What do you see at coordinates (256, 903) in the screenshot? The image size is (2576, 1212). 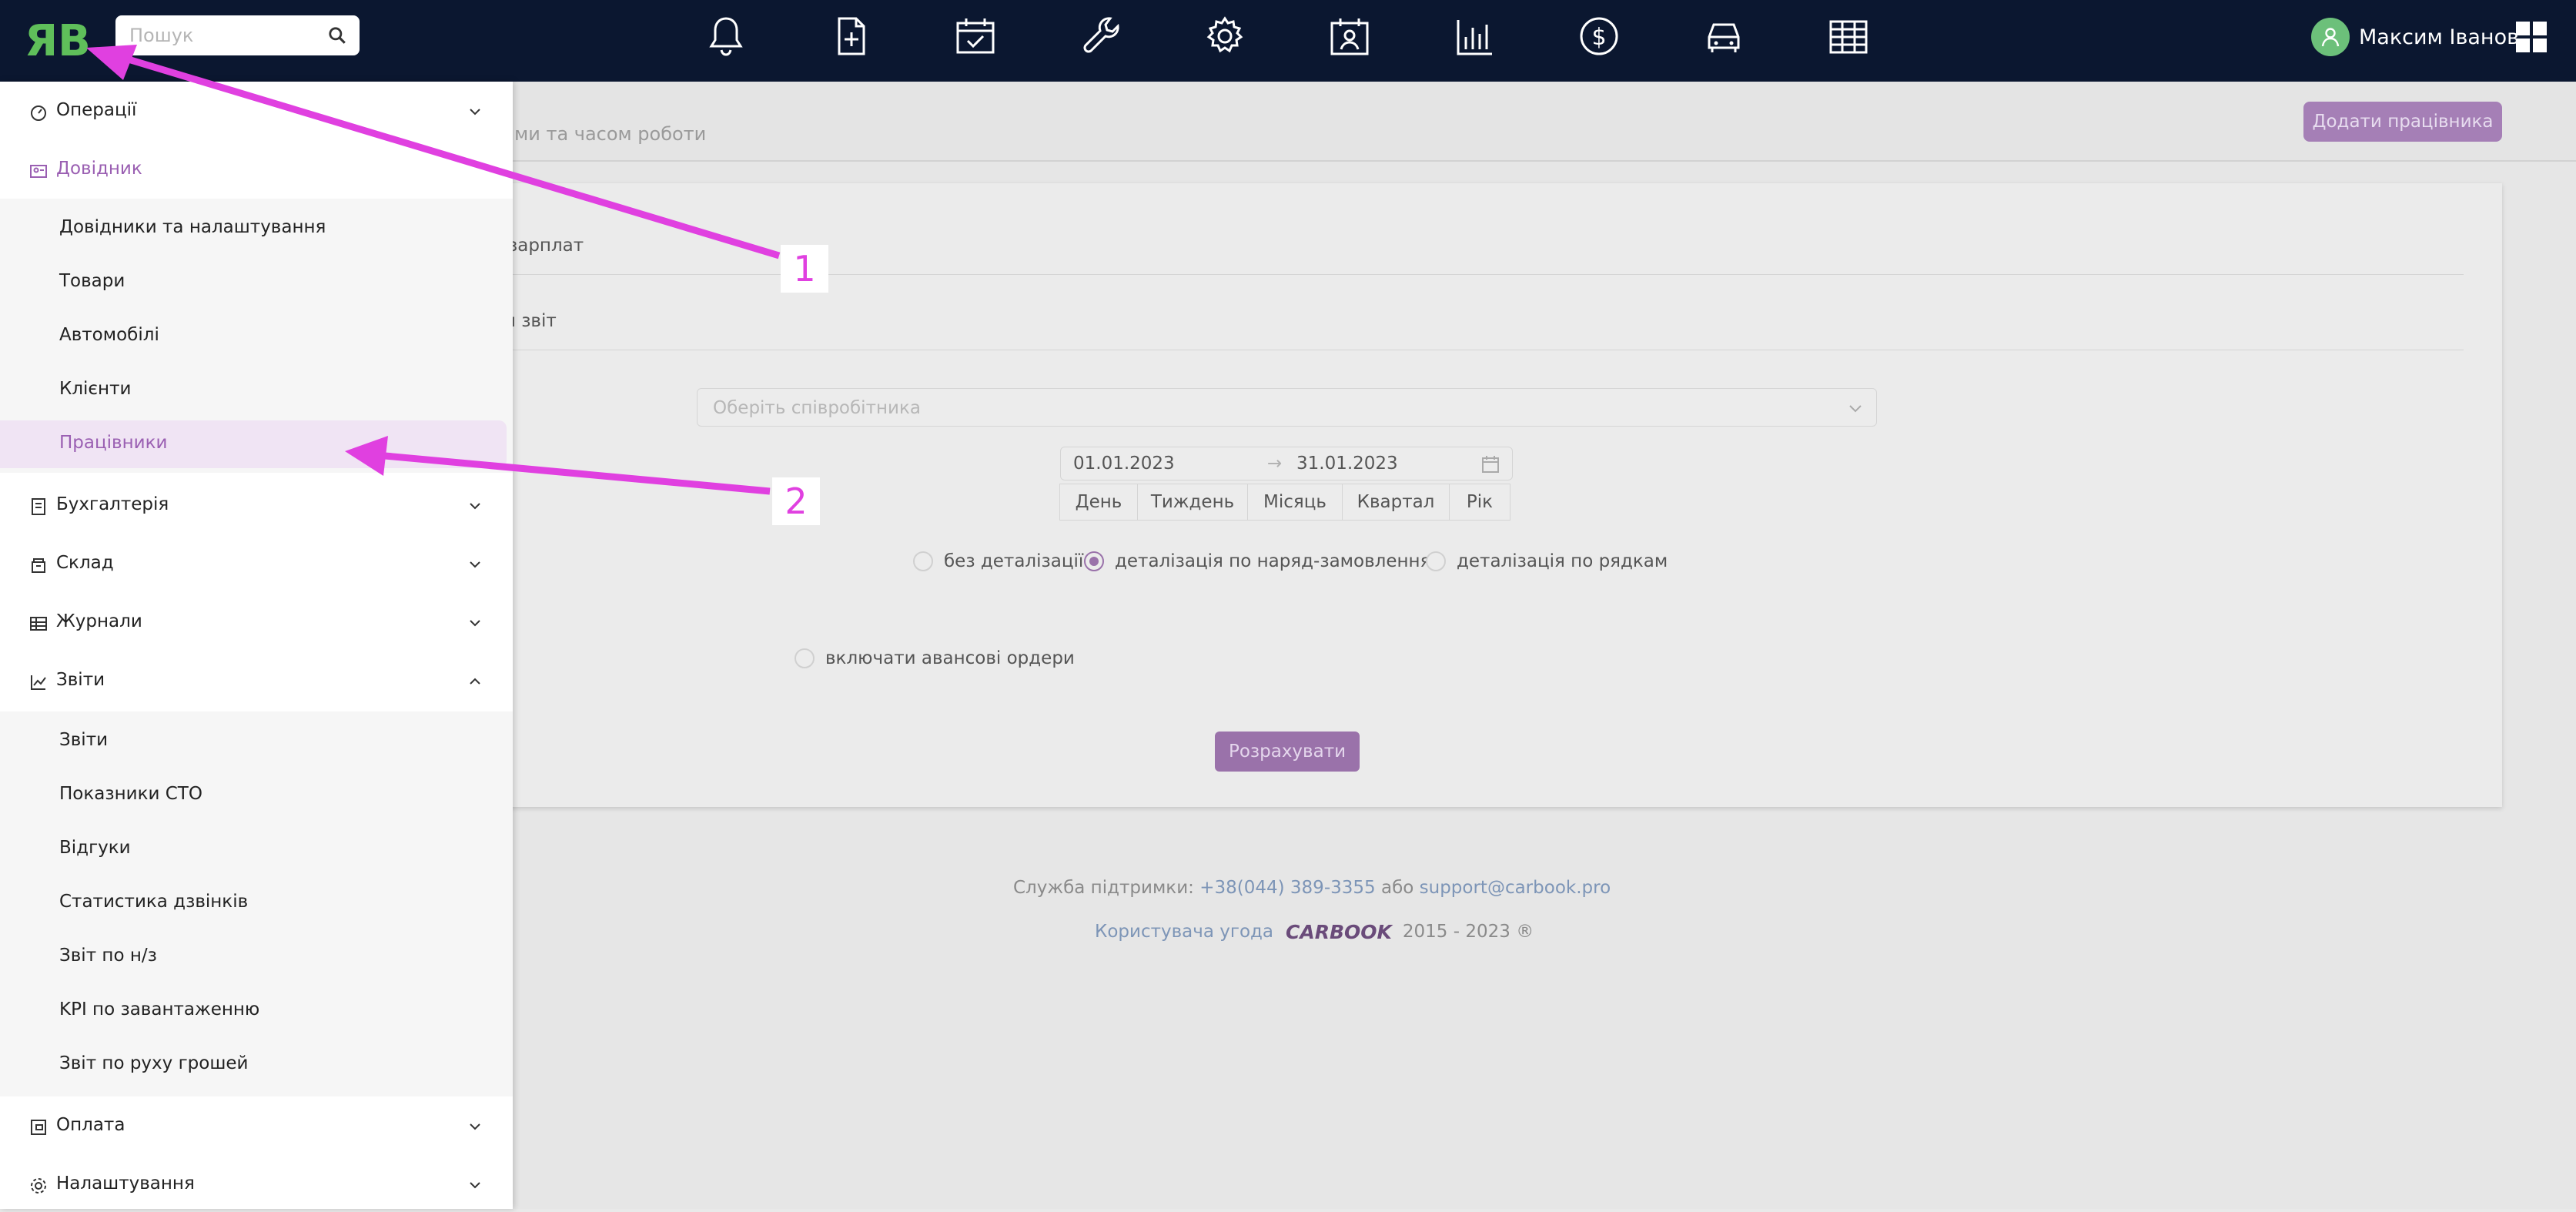 I see `sidebar-subitem-call-statistics: Статистика дзвінків` at bounding box center [256, 903].